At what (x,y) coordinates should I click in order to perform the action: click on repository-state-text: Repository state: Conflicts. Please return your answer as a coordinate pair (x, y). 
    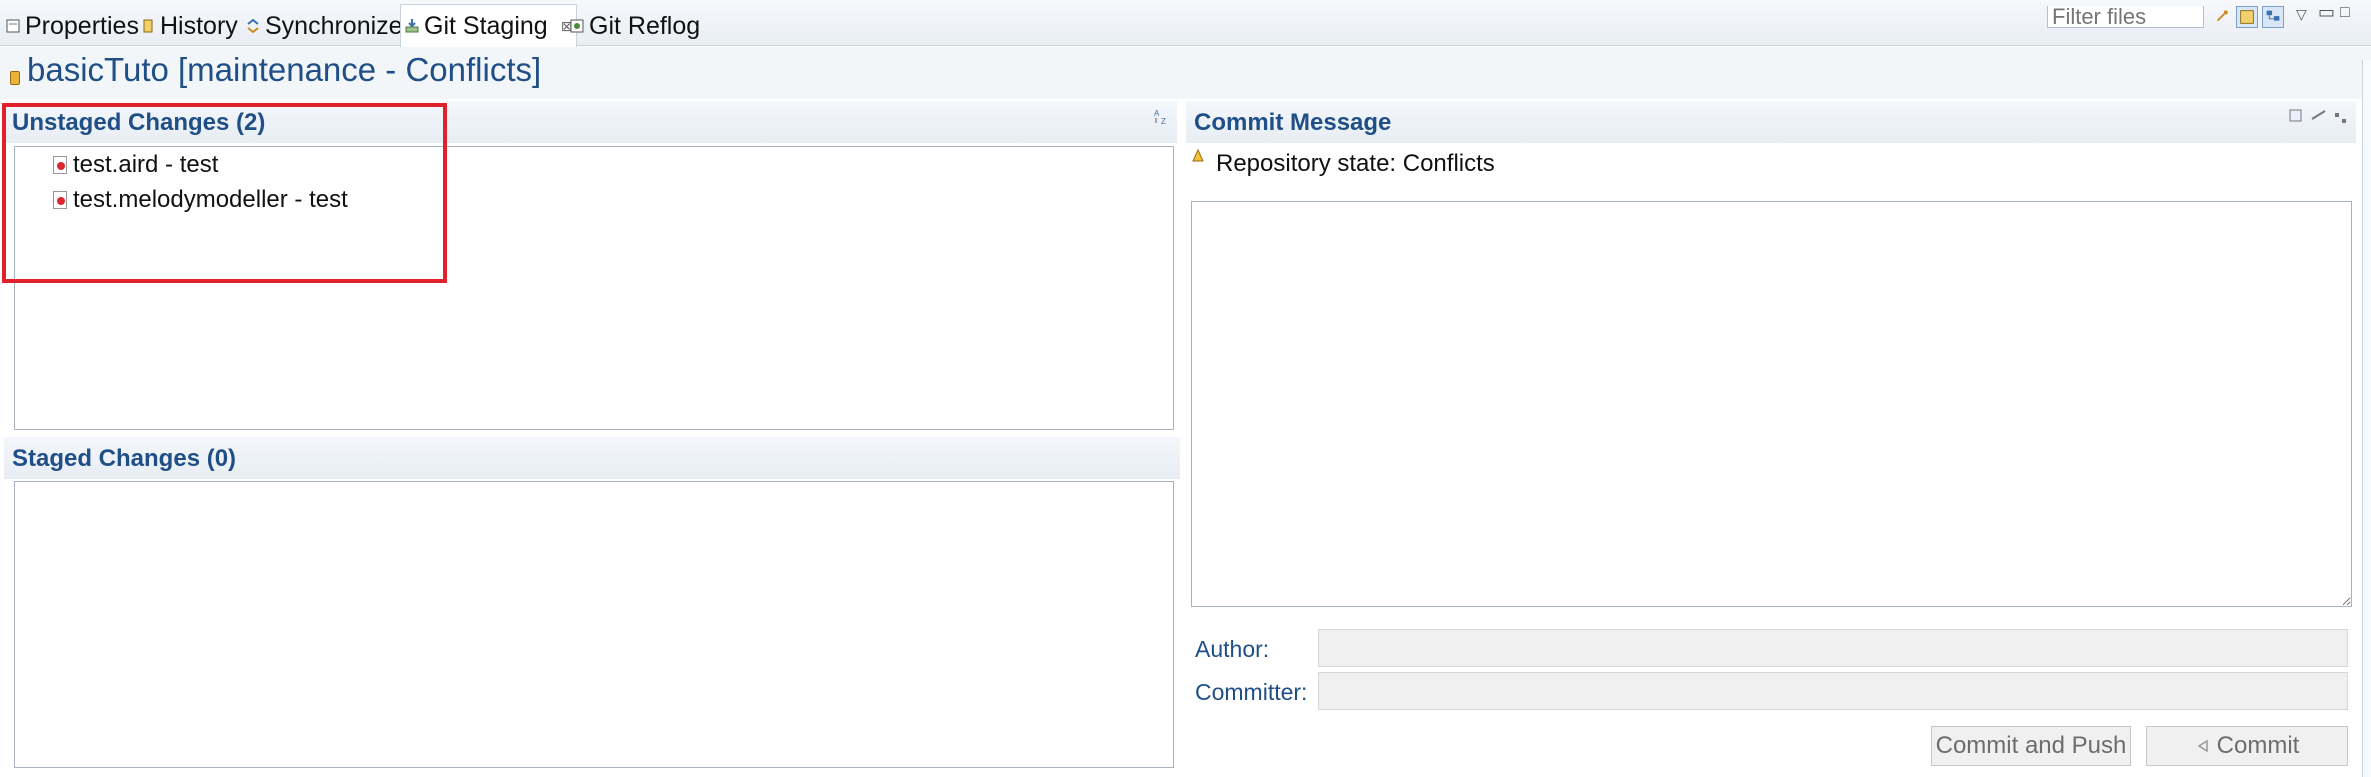
    Looking at the image, I should click on (1355, 163).